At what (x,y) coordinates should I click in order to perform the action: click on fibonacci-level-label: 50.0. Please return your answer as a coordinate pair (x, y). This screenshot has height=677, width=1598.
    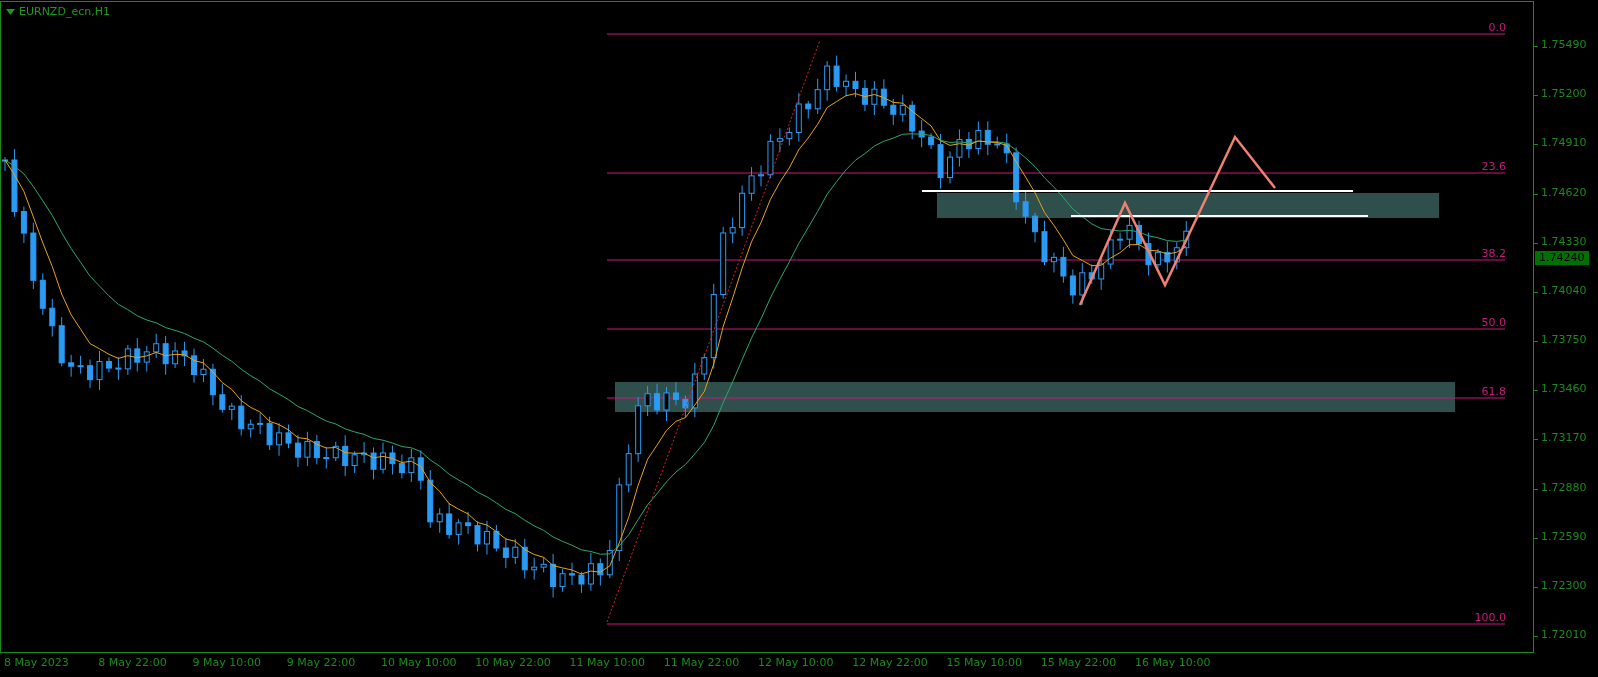
    Looking at the image, I should click on (1493, 322).